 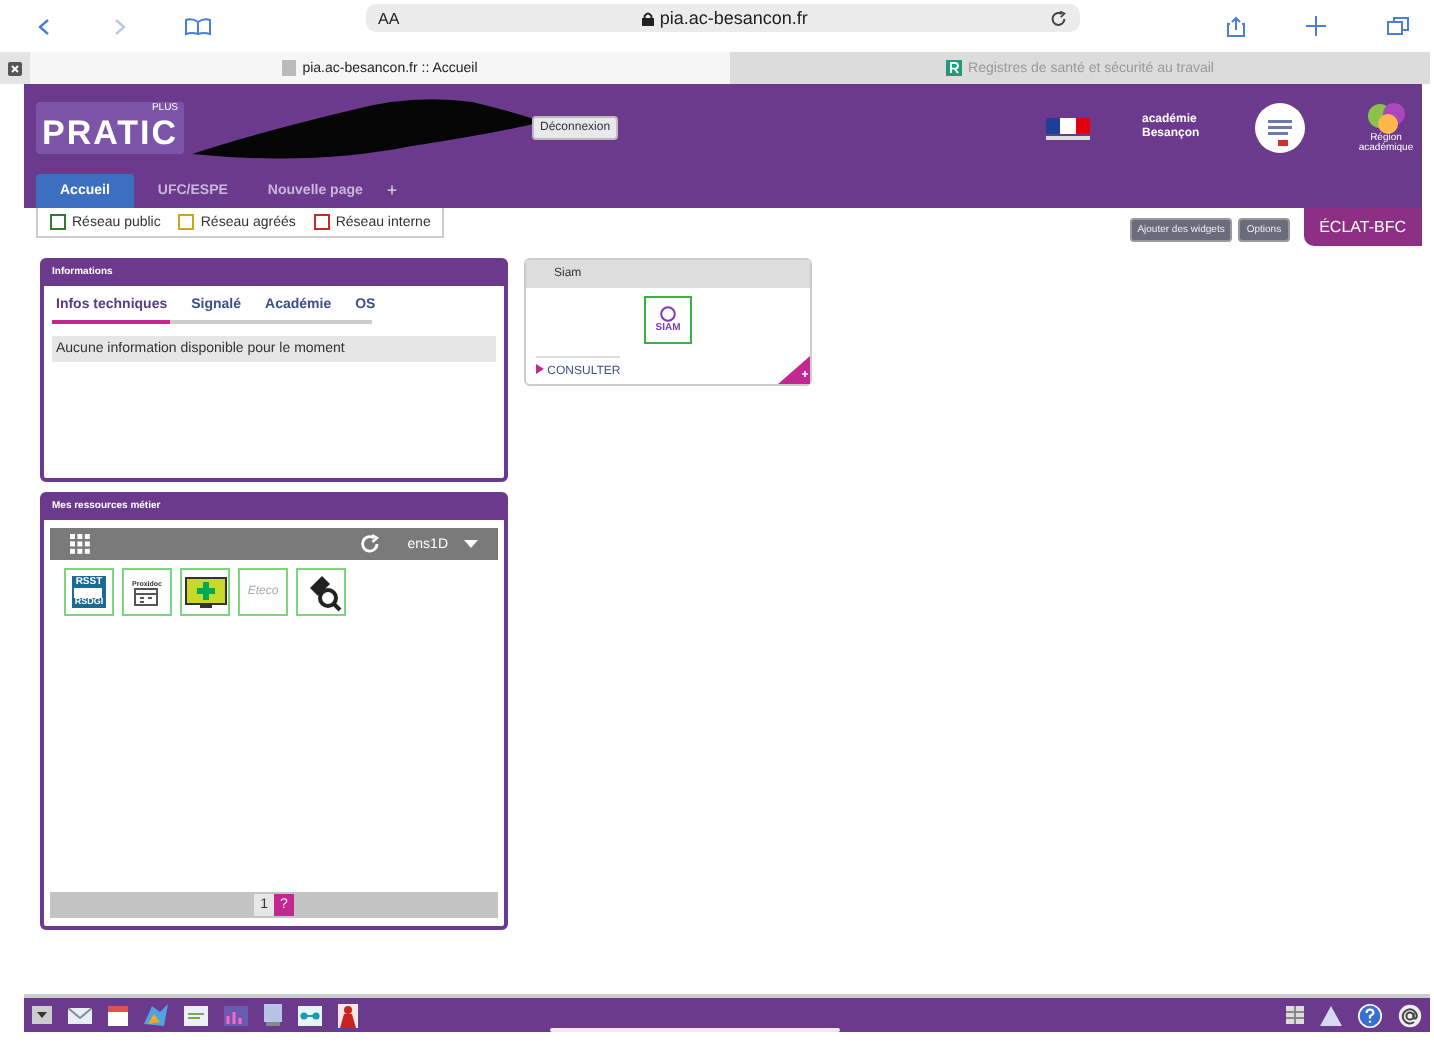 What do you see at coordinates (156, 1015) in the screenshot?
I see `map-icon` at bounding box center [156, 1015].